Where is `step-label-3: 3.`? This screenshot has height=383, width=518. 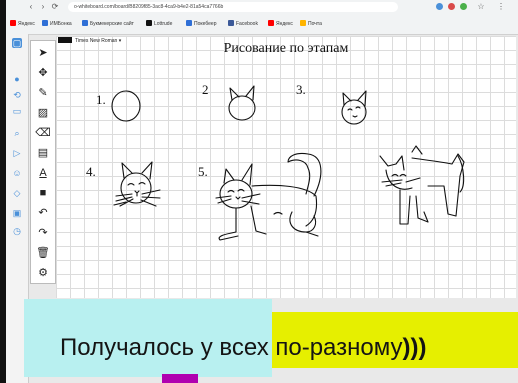 step-label-3: 3. is located at coordinates (301, 89).